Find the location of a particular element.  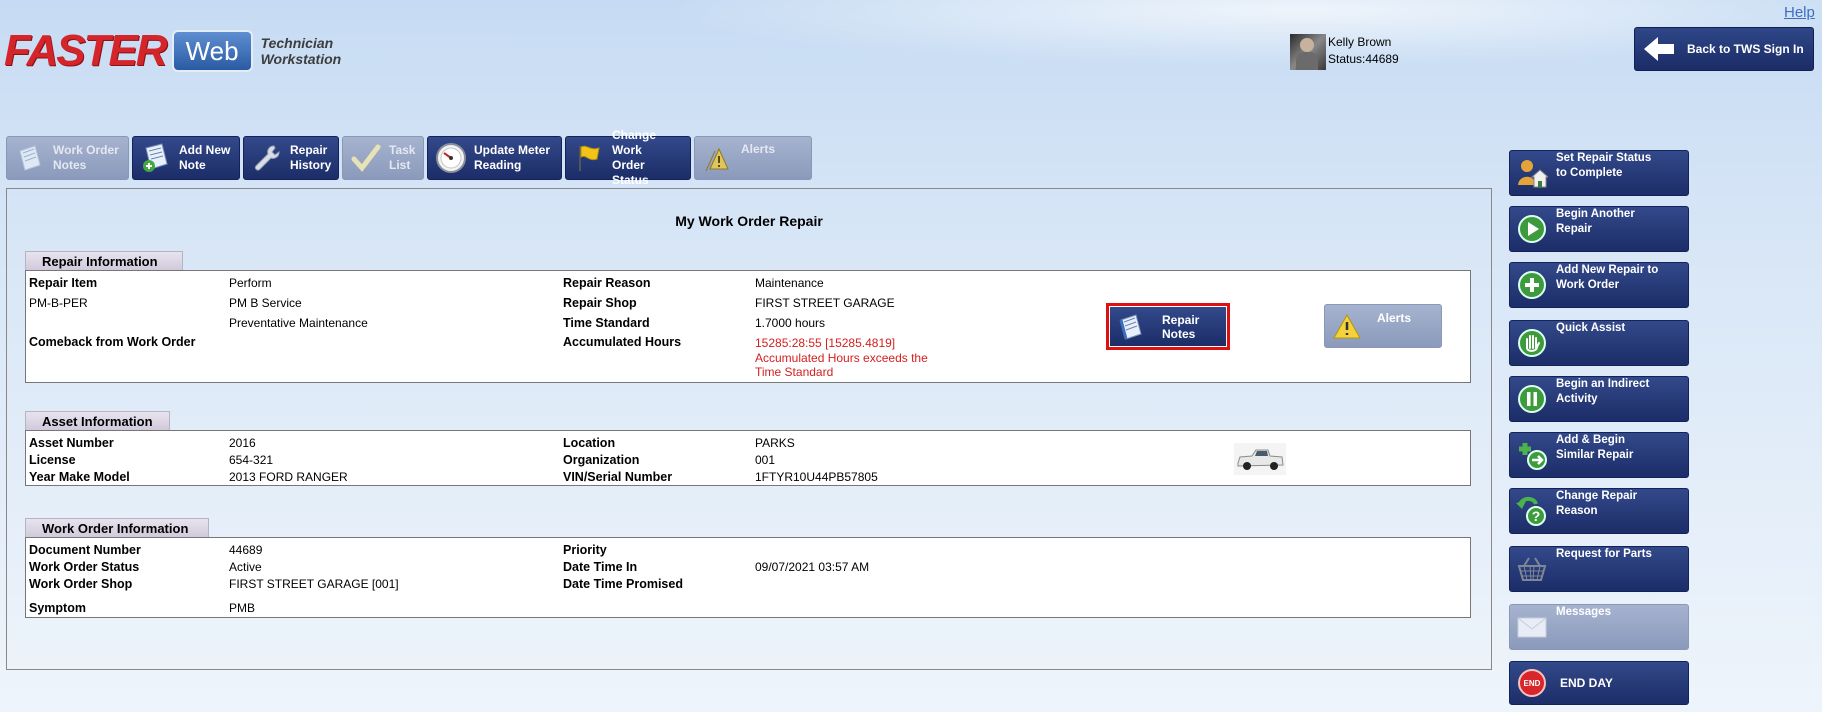

repair-service-description: Preventative Maintenance is located at coordinates (298, 323).